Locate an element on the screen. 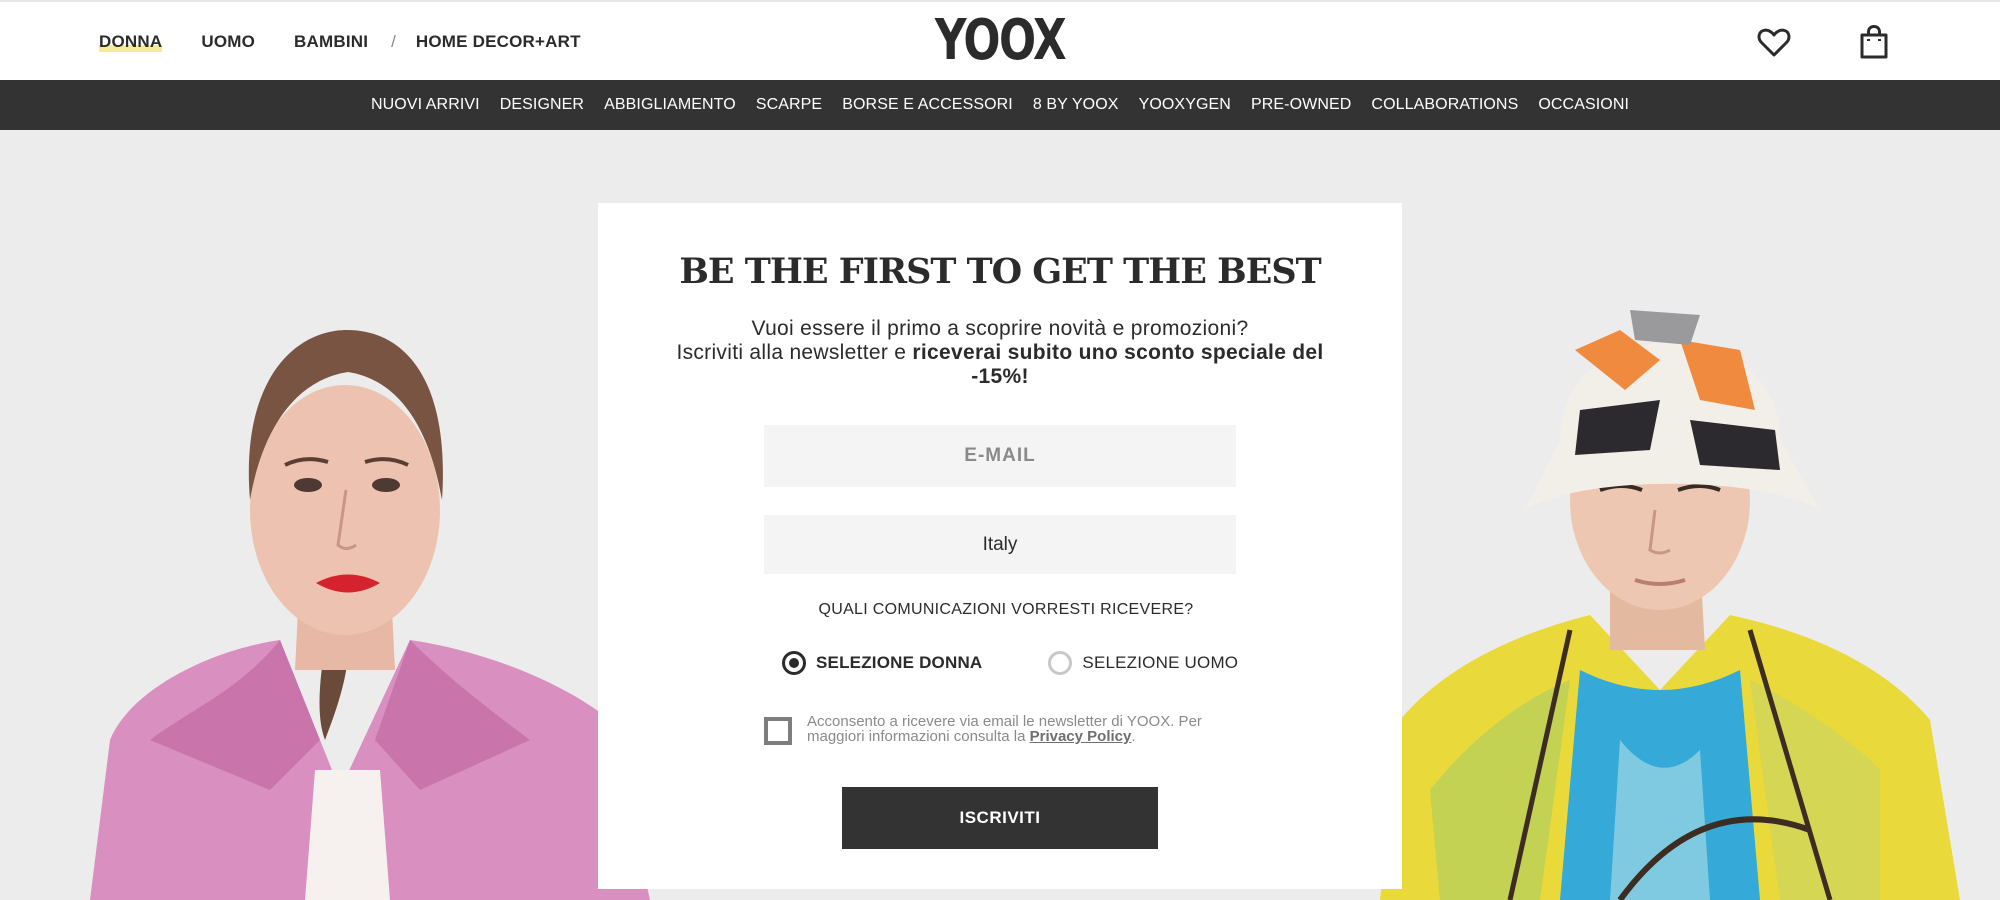  radio-selected-icon is located at coordinates (794, 663).